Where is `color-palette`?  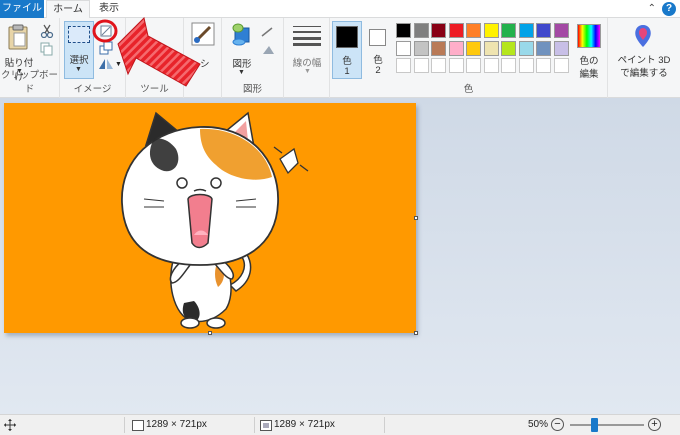 color-palette is located at coordinates (484, 50).